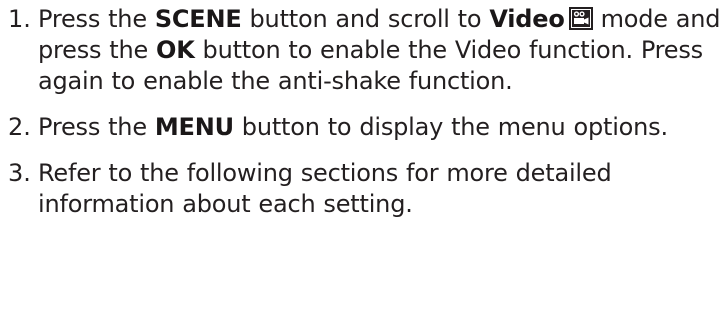  Describe the element at coordinates (175, 50) in the screenshot. I see `ok-button-label: OK` at that location.